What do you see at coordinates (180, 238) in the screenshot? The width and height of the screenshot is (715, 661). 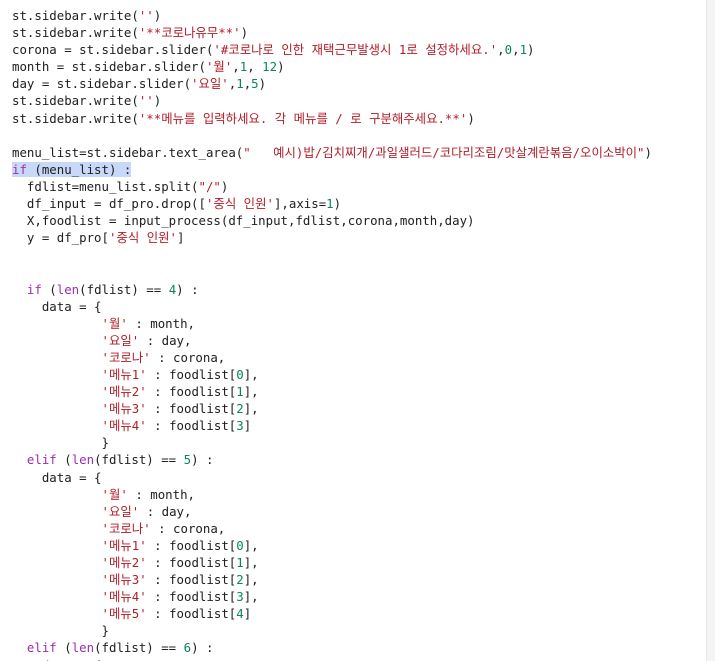 I see `code-token: ]` at bounding box center [180, 238].